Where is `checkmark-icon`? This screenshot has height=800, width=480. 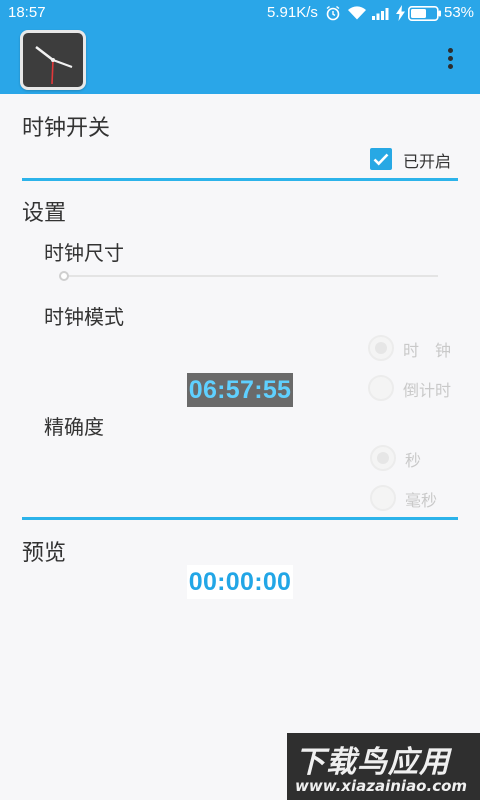 checkmark-icon is located at coordinates (381, 159).